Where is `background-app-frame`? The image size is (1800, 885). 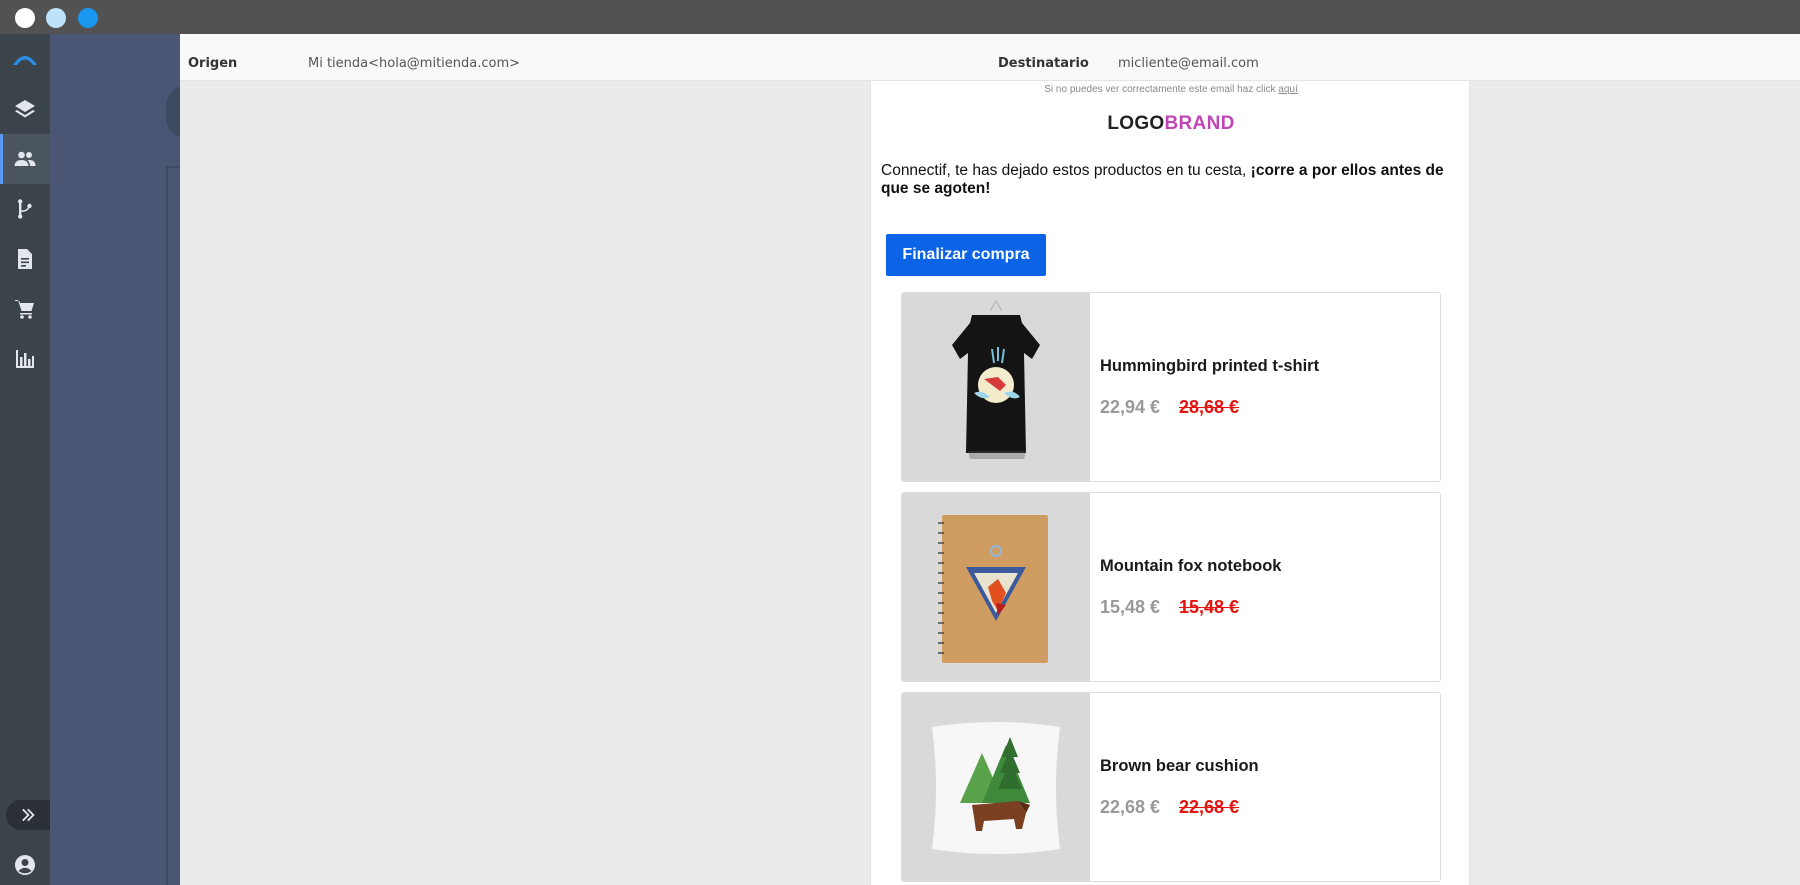 background-app-frame is located at coordinates (173, 525).